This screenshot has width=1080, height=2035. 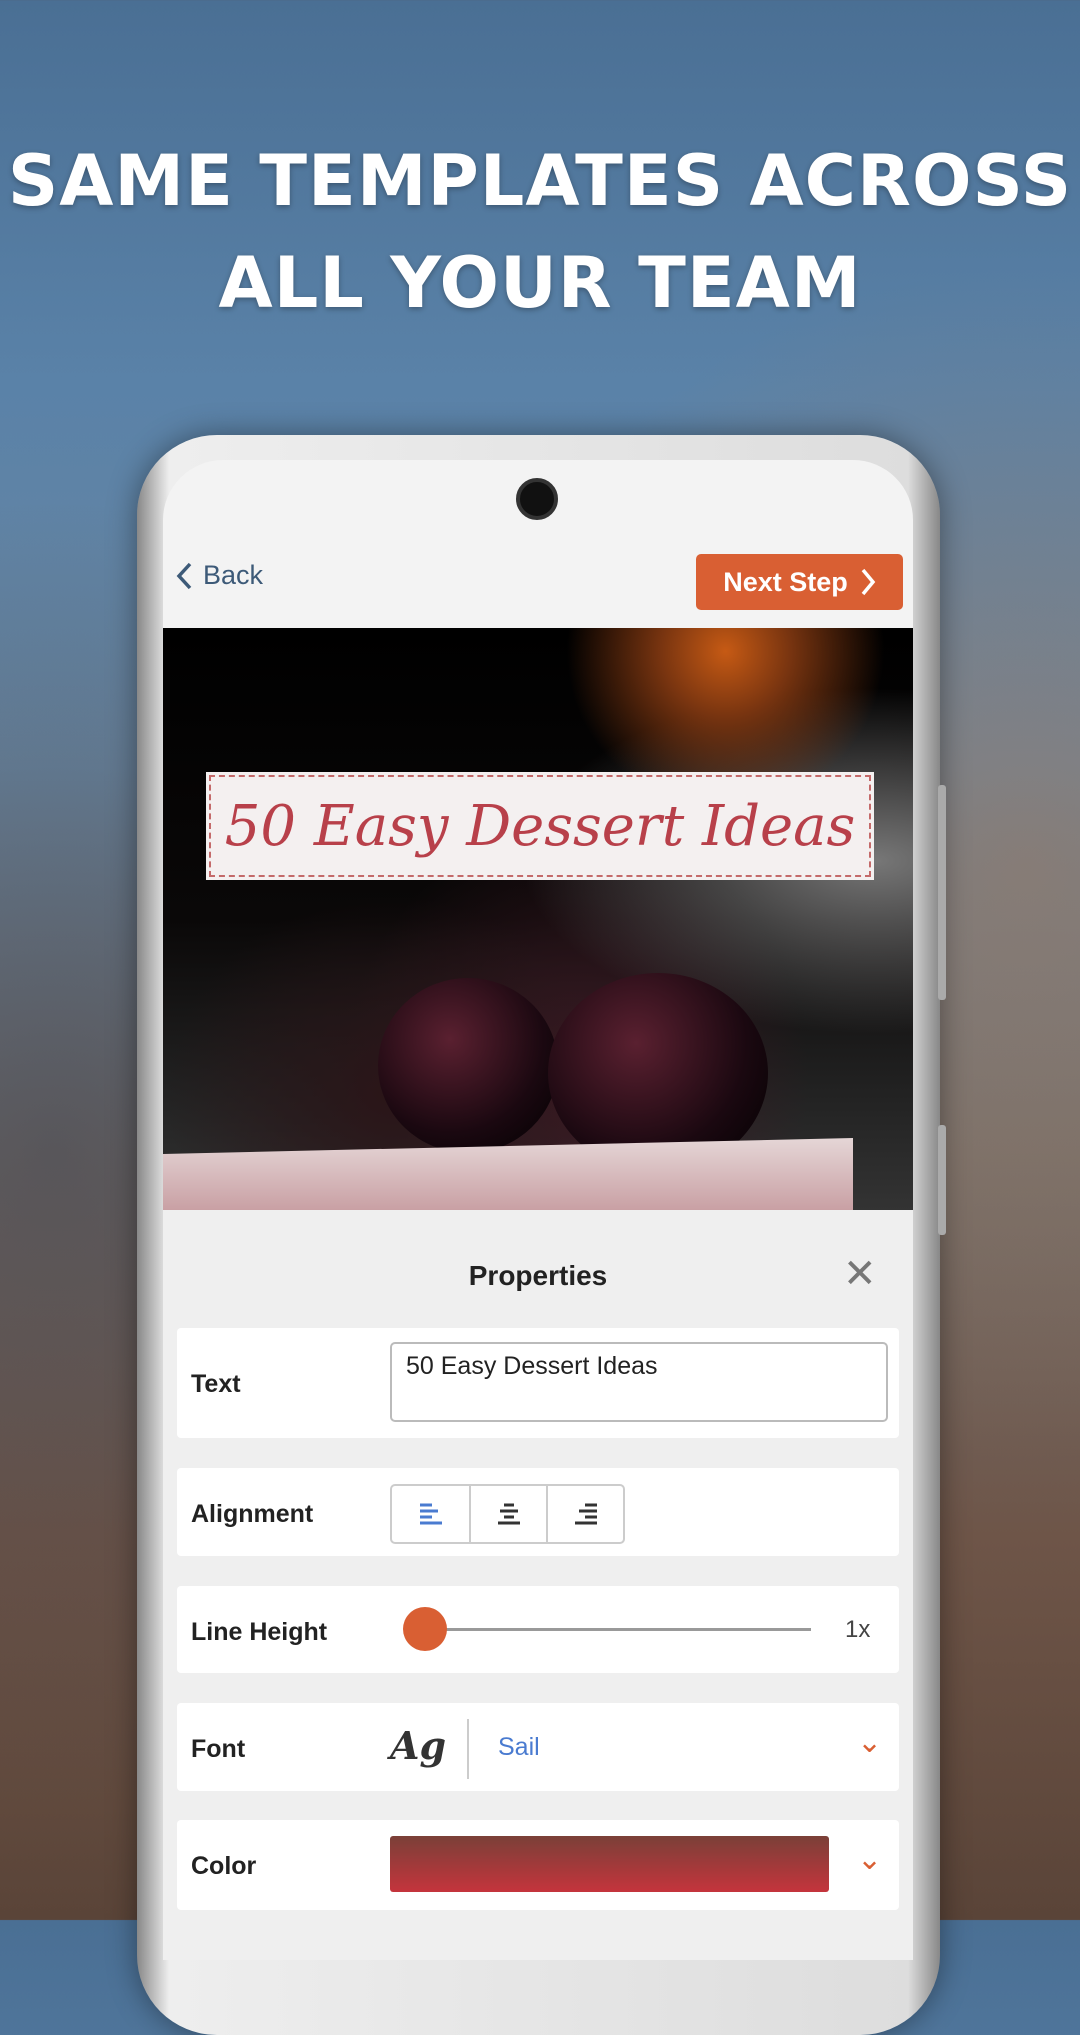 I want to click on next-step-button: Next Step, so click(x=799, y=582).